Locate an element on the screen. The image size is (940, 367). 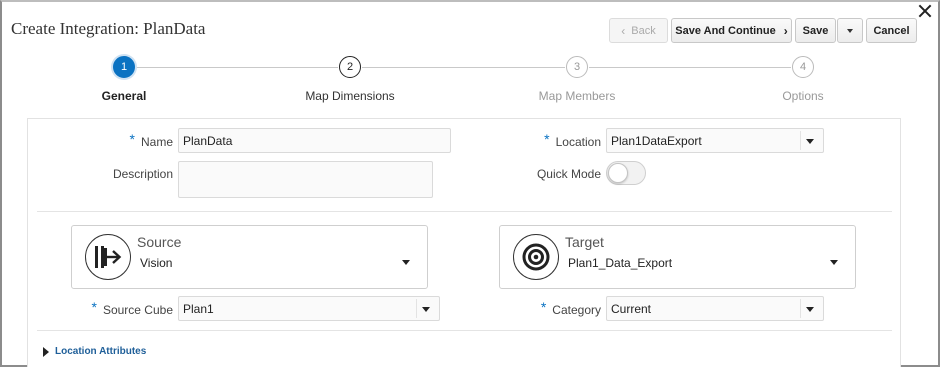
source-cube-select: Plan1 is located at coordinates (309, 308).